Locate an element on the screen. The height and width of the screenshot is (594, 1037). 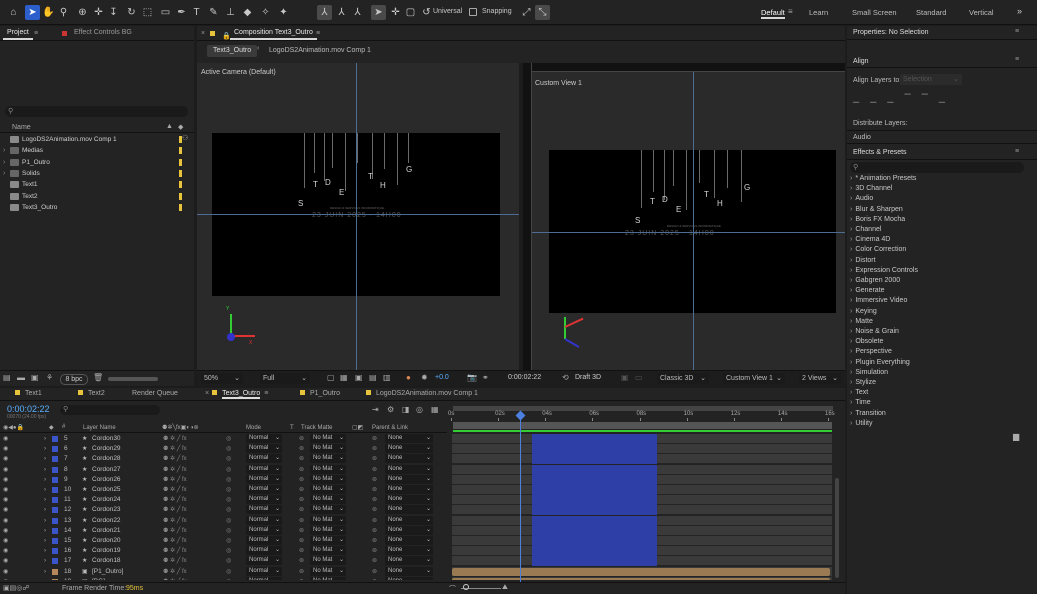
scale-3d-icon: ▢ is located at coordinates (410, 12).